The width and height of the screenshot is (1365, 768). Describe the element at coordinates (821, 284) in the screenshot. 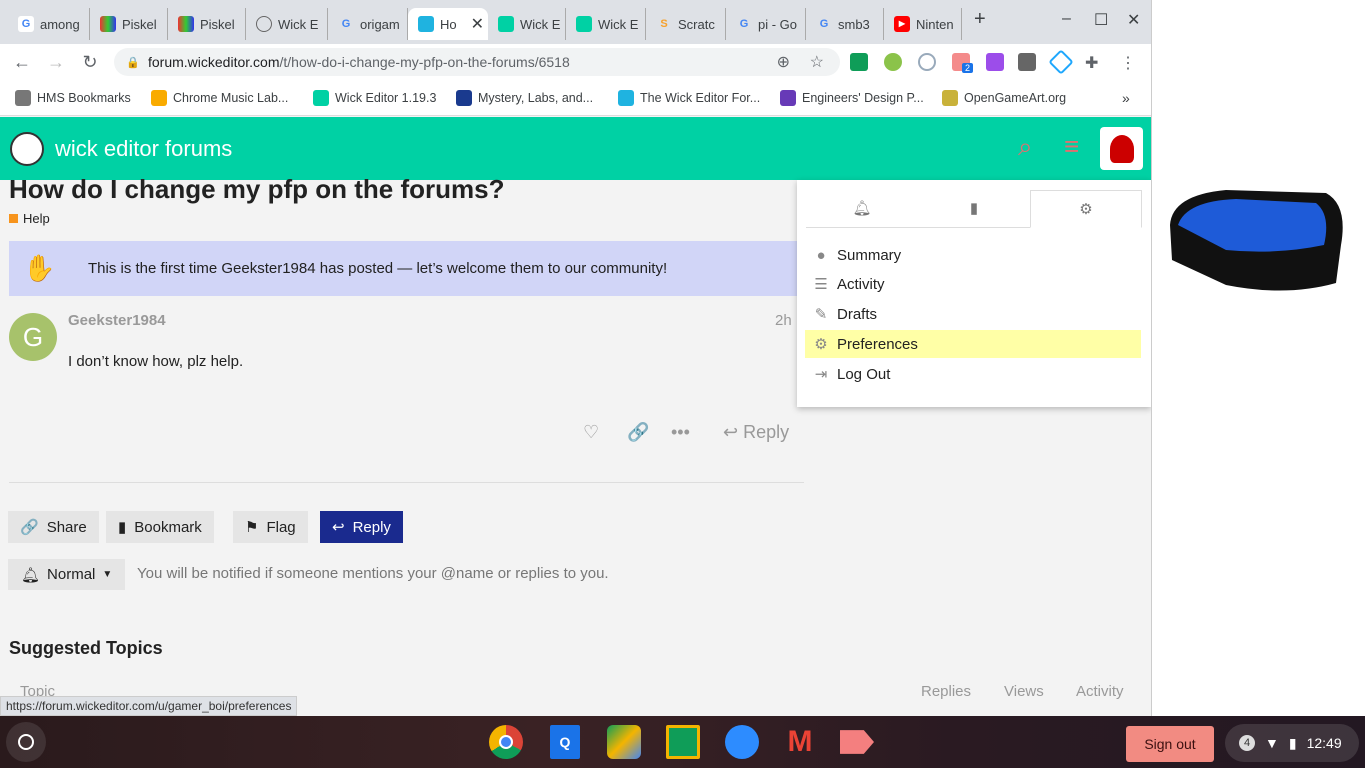

I see `list-icon: ☰` at that location.